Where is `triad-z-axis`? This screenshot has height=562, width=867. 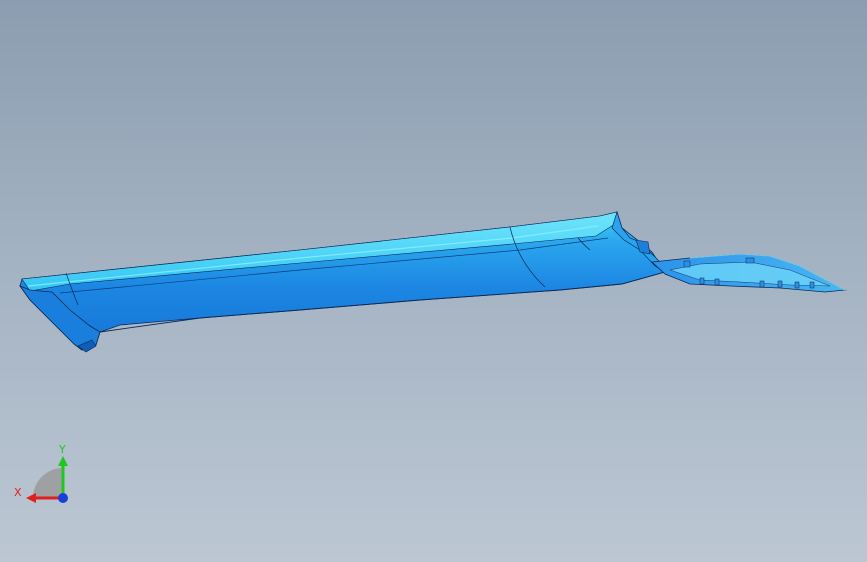
triad-z-axis is located at coordinates (63, 498).